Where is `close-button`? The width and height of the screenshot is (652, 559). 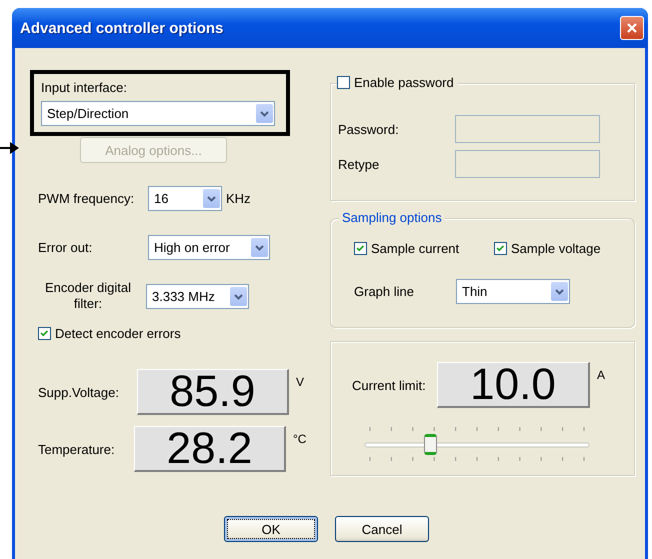
close-button is located at coordinates (632, 28).